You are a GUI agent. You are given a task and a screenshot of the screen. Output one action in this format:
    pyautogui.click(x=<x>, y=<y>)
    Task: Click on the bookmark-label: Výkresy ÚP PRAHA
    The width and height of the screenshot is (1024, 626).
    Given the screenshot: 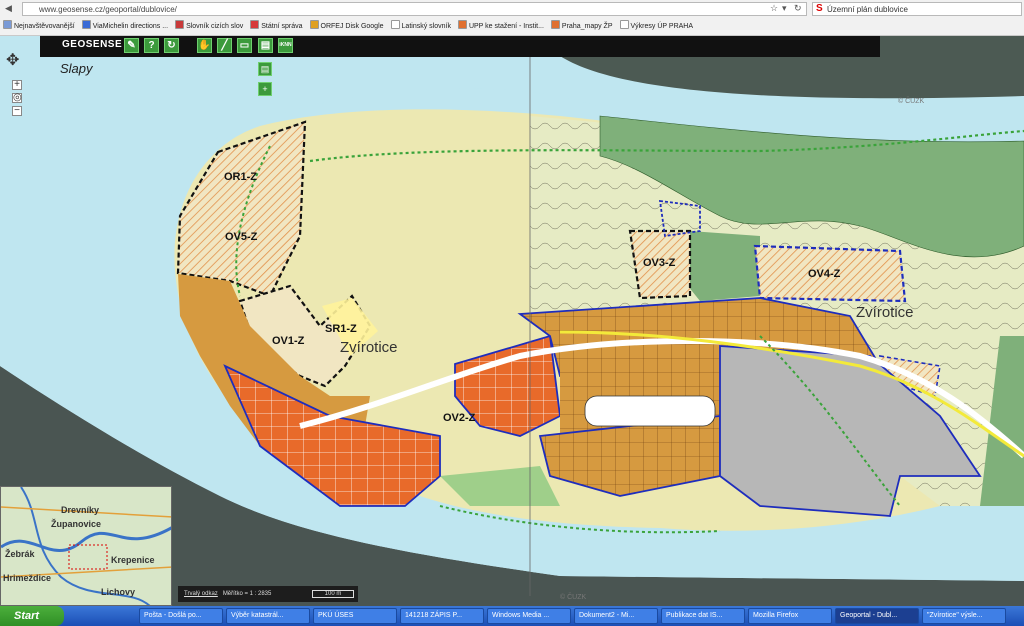 What is the action you would take?
    pyautogui.click(x=662, y=26)
    